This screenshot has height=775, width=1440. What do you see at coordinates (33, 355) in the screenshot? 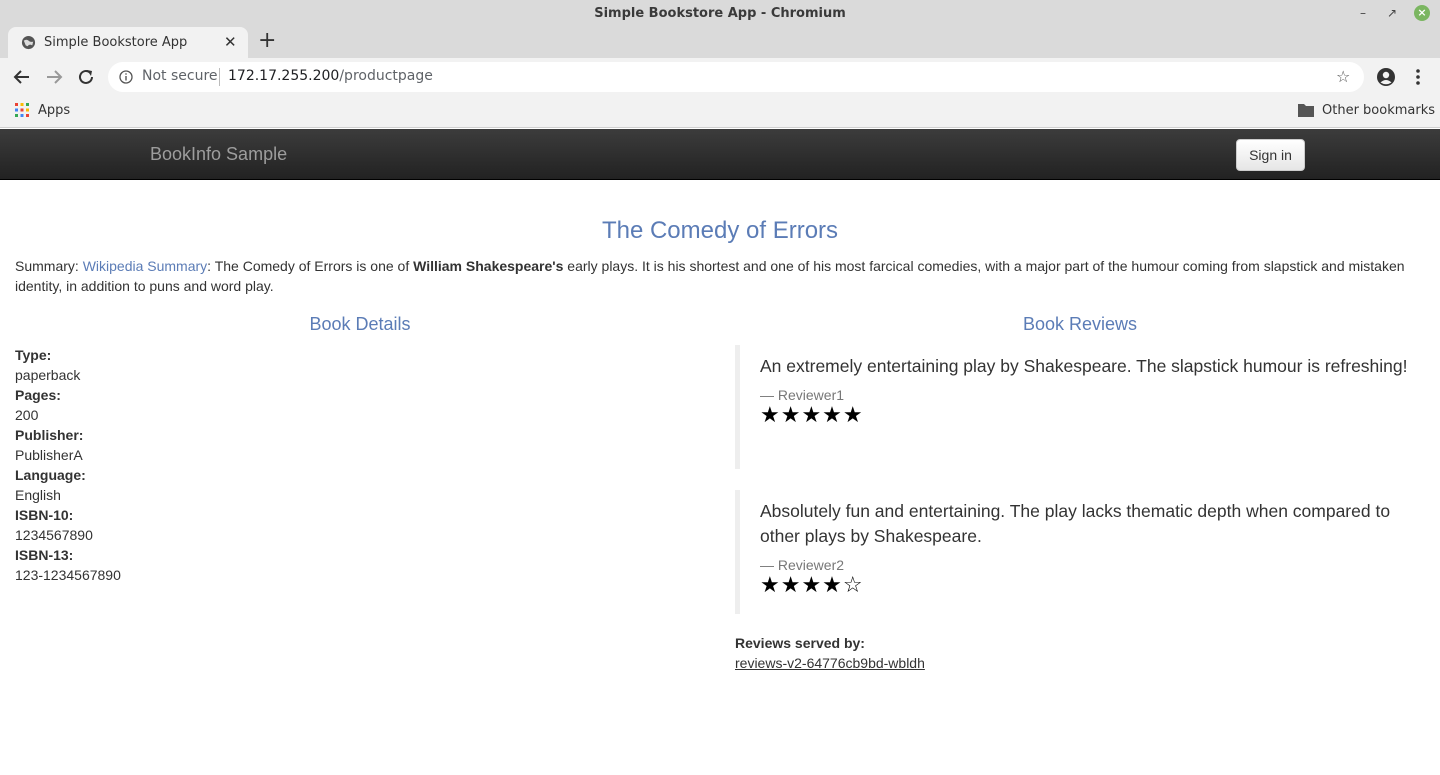
I see `detail-key: Type:` at bounding box center [33, 355].